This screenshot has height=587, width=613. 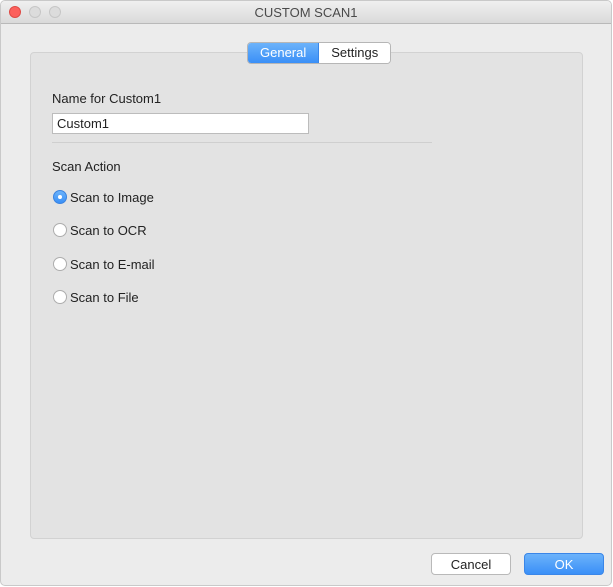 I want to click on tab-bar: General Settings, so click(x=319, y=53).